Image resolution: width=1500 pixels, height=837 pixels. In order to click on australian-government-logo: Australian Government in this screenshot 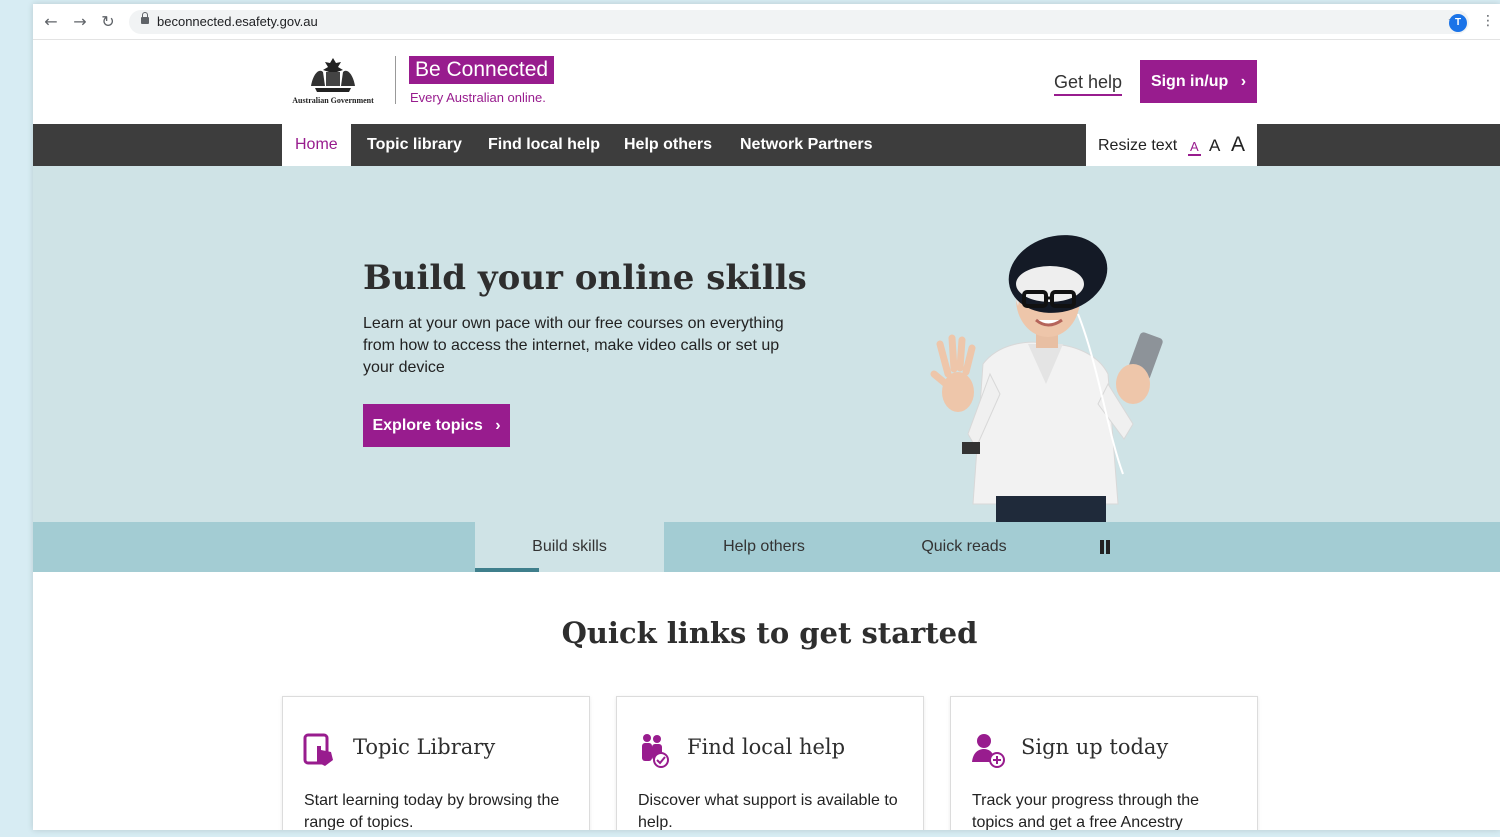, I will do `click(333, 81)`.